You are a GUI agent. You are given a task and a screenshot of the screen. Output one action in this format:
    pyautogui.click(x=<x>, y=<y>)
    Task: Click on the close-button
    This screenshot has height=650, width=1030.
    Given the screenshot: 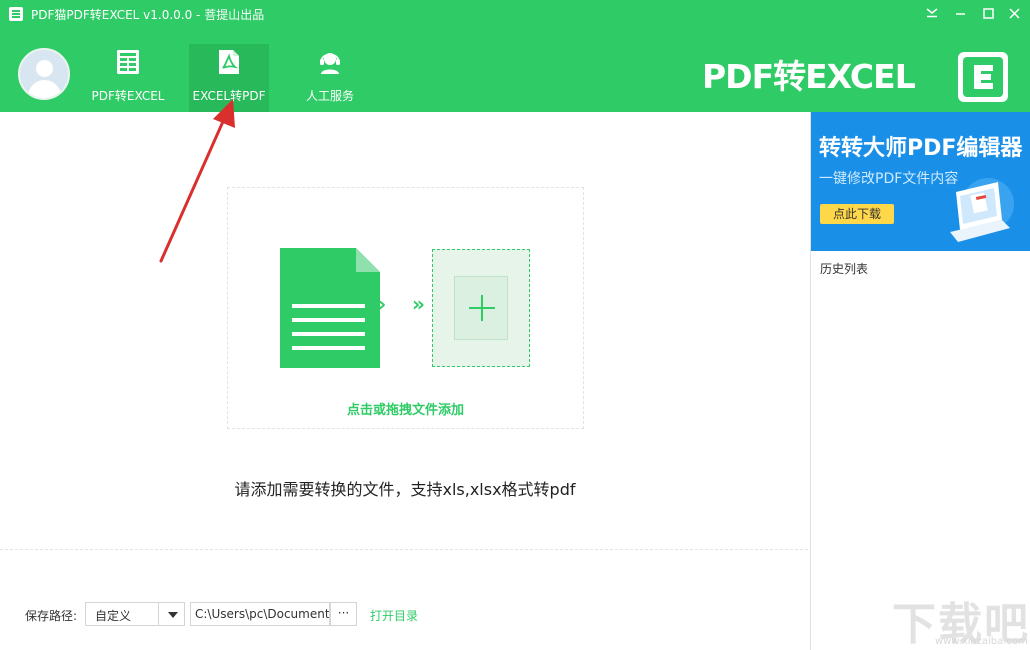 What is the action you would take?
    pyautogui.click(x=1014, y=13)
    